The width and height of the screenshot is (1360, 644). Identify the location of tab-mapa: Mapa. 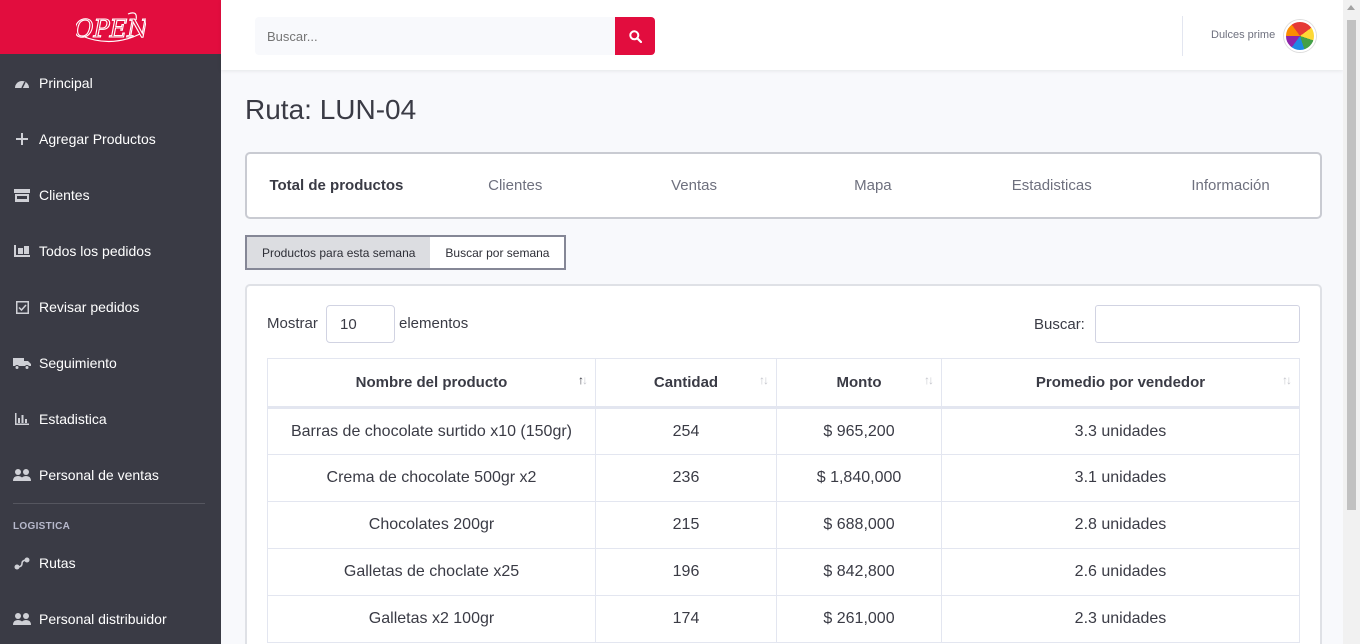
(872, 185).